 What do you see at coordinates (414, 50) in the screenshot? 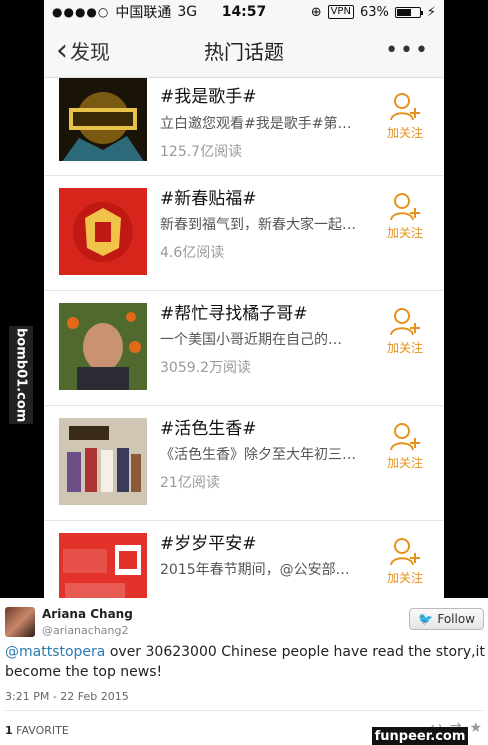
I see `more-button: •••` at bounding box center [414, 50].